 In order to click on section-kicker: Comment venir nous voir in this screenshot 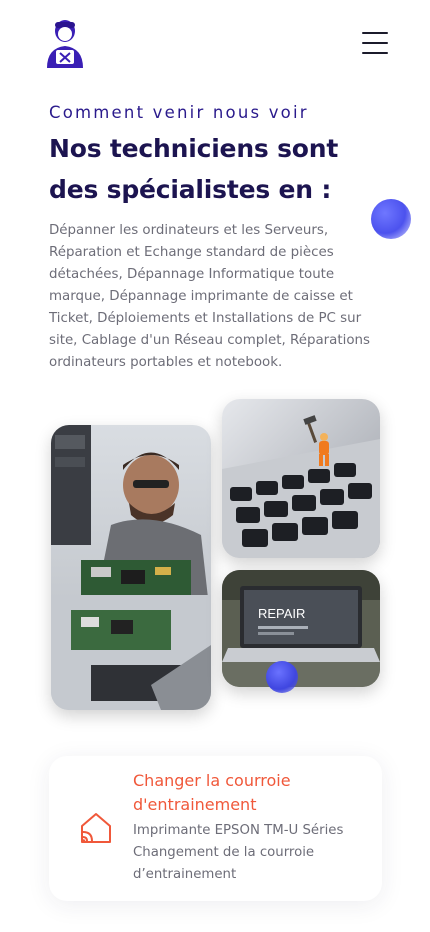, I will do `click(179, 112)`.